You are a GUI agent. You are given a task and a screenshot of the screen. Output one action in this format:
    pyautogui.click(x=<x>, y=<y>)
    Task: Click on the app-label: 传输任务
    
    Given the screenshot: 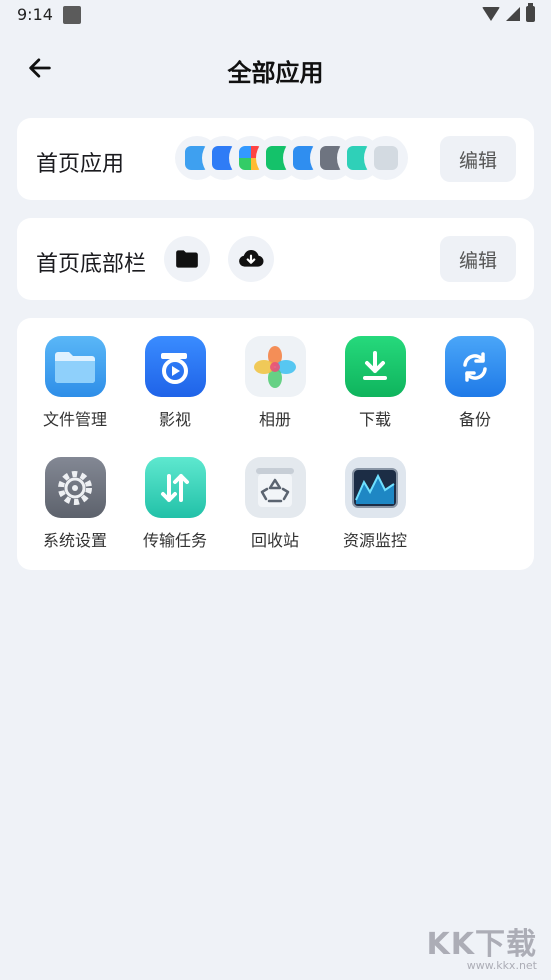 What is the action you would take?
    pyautogui.click(x=174, y=540)
    